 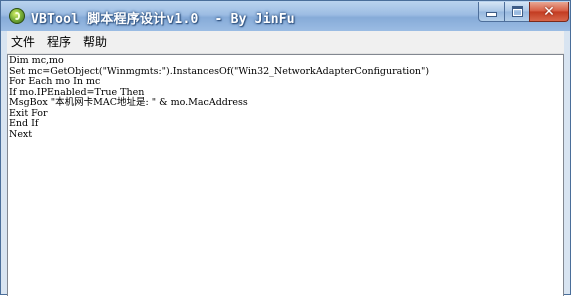 I want to click on menu-help: 帮助, so click(x=95, y=42).